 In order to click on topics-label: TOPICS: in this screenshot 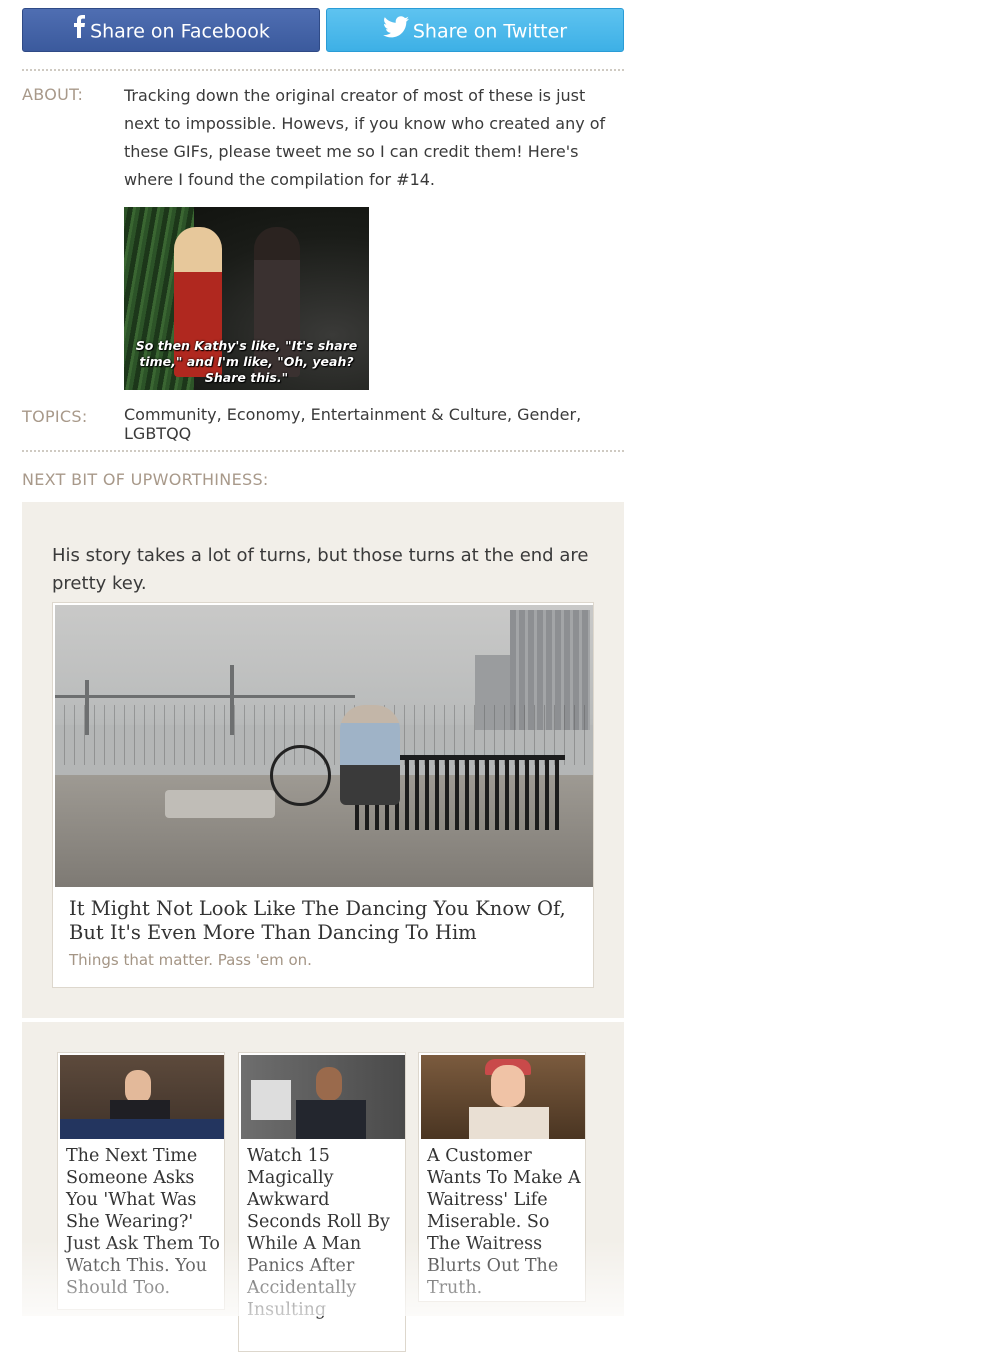, I will do `click(55, 416)`.